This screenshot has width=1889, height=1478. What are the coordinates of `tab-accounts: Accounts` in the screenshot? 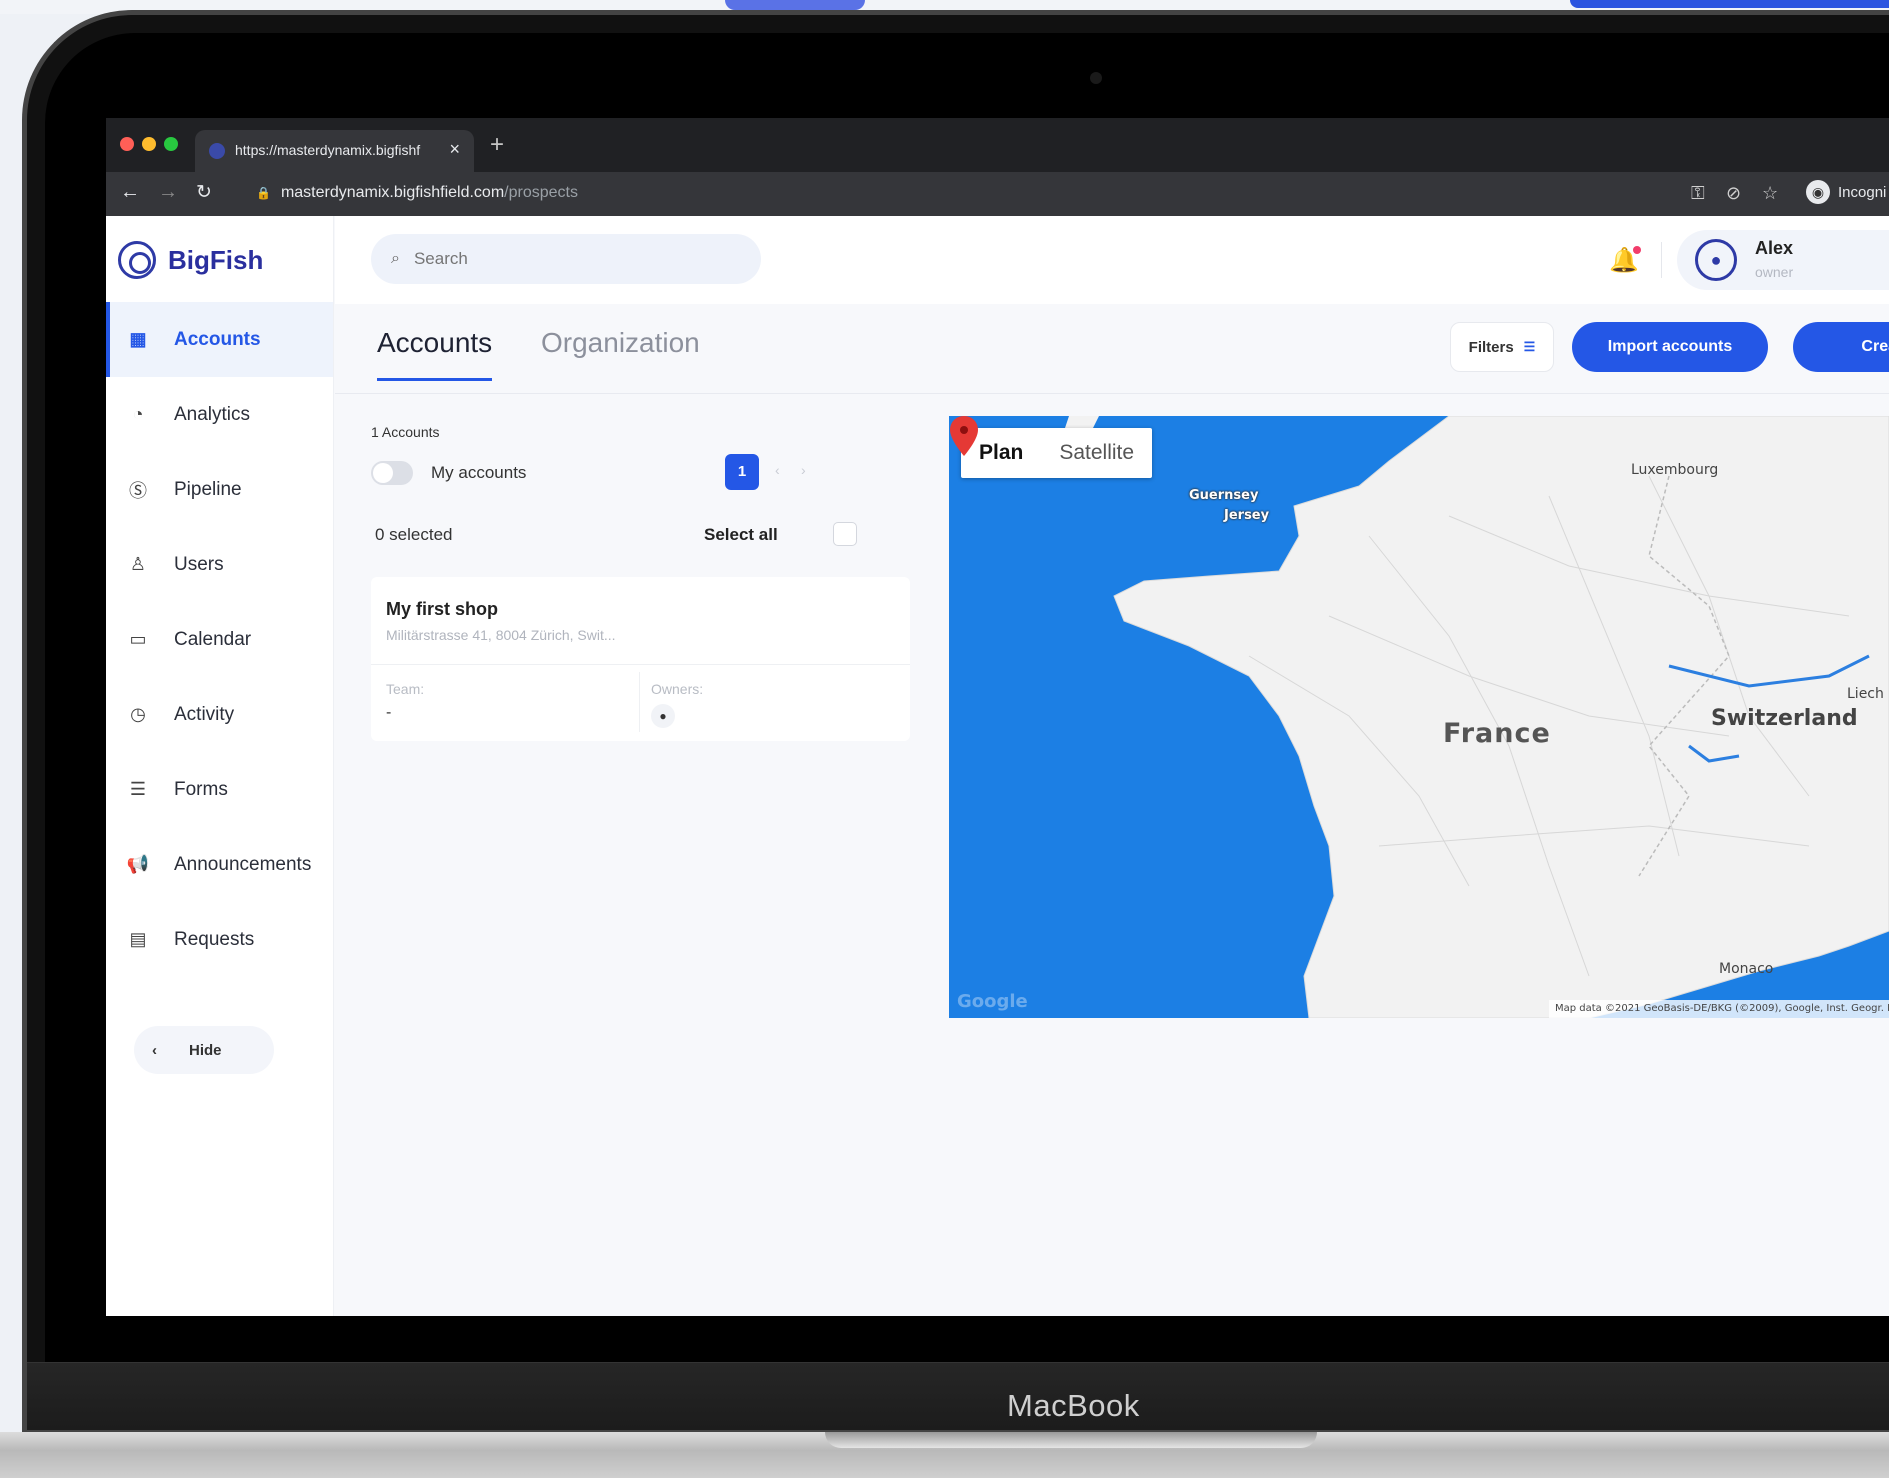 It's located at (435, 354).